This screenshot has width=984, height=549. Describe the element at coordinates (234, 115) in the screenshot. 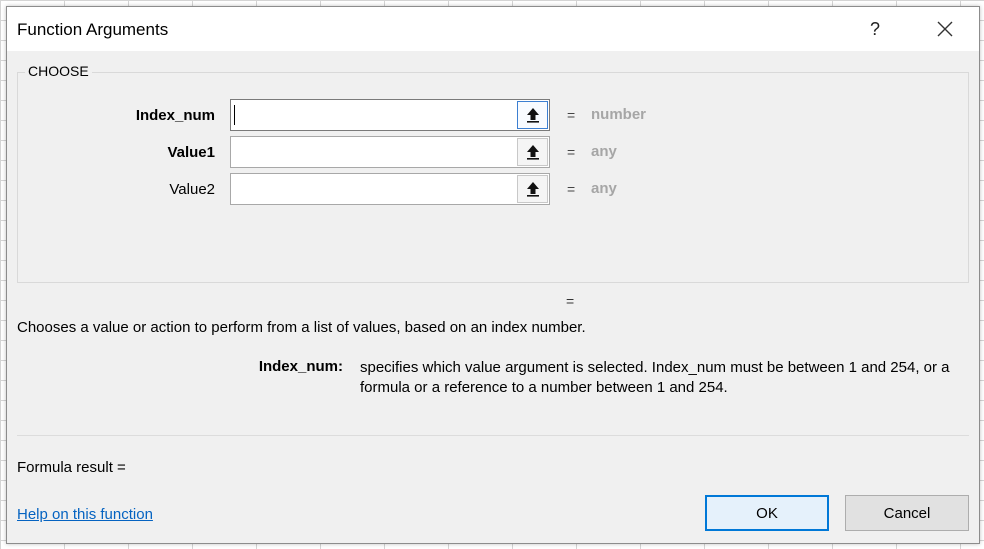

I see `text-cursor` at that location.